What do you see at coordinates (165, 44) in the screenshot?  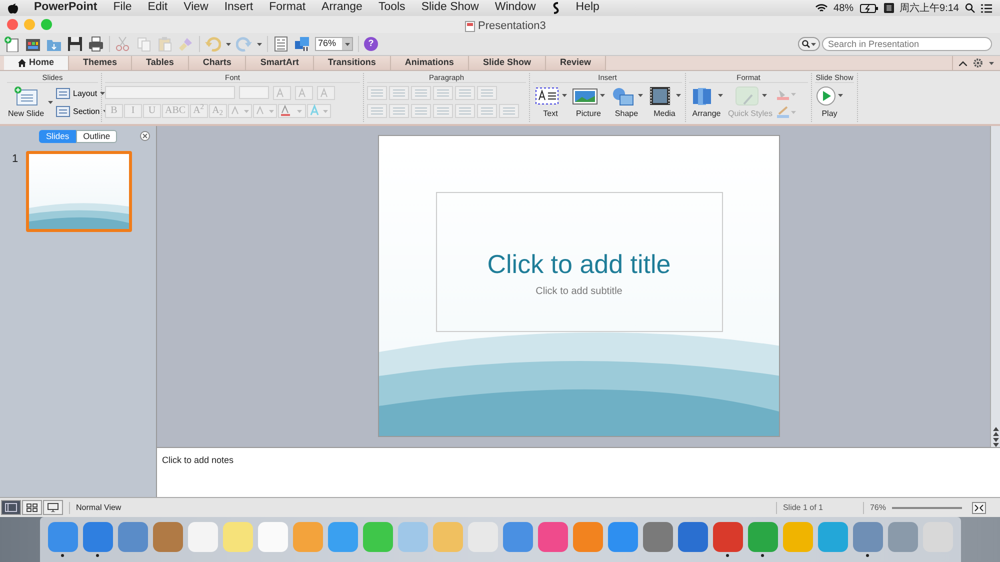 I see `clipboard-icon` at bounding box center [165, 44].